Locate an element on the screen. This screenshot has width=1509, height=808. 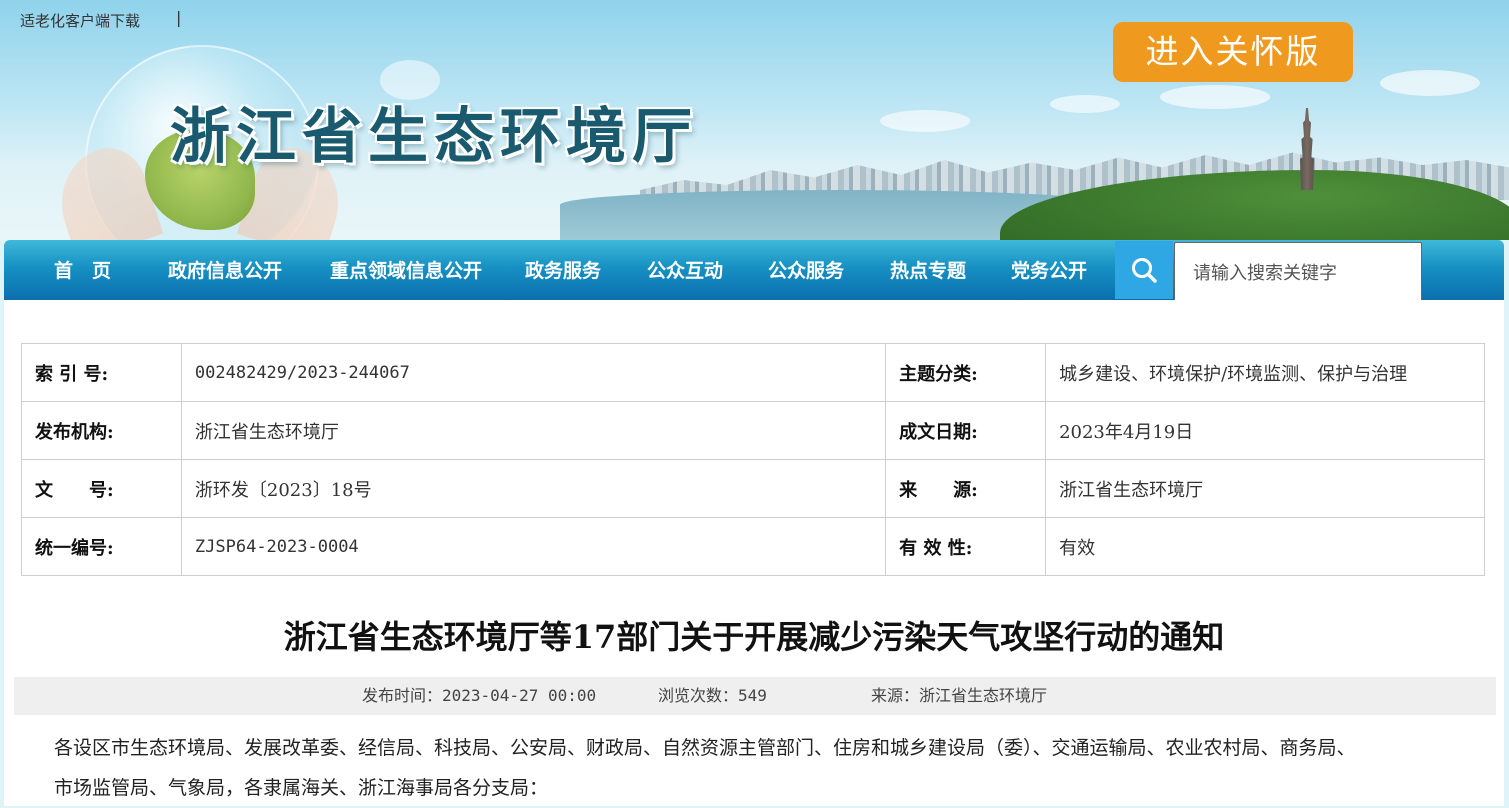
meta-value-doc-number: 浙环发〔2023〕18号 is located at coordinates (533, 488).